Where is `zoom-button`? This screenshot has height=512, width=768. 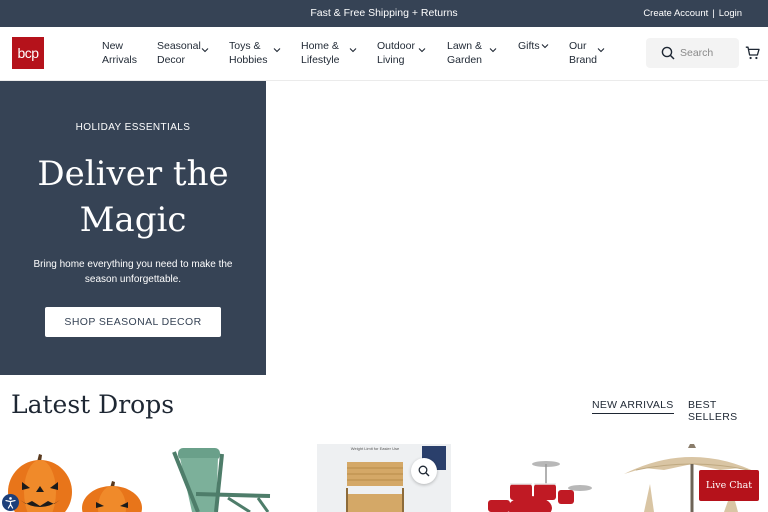 zoom-button is located at coordinates (424, 471).